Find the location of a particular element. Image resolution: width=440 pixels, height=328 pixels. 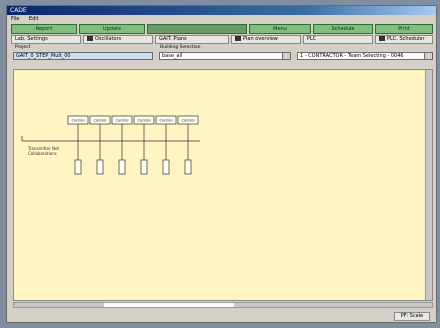

horizontal-scrollbar-thumb is located at coordinates (169, 305).